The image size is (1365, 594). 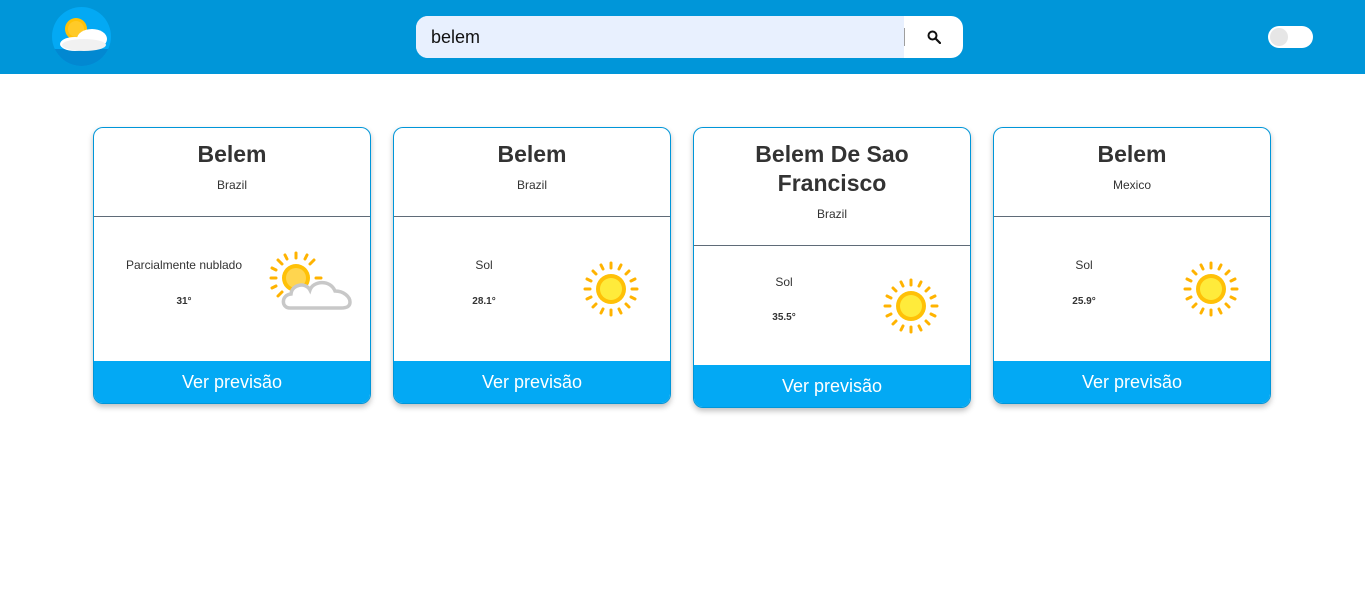 I want to click on card-header: Belem De Sao Francisco Brazil, so click(x=832, y=187).